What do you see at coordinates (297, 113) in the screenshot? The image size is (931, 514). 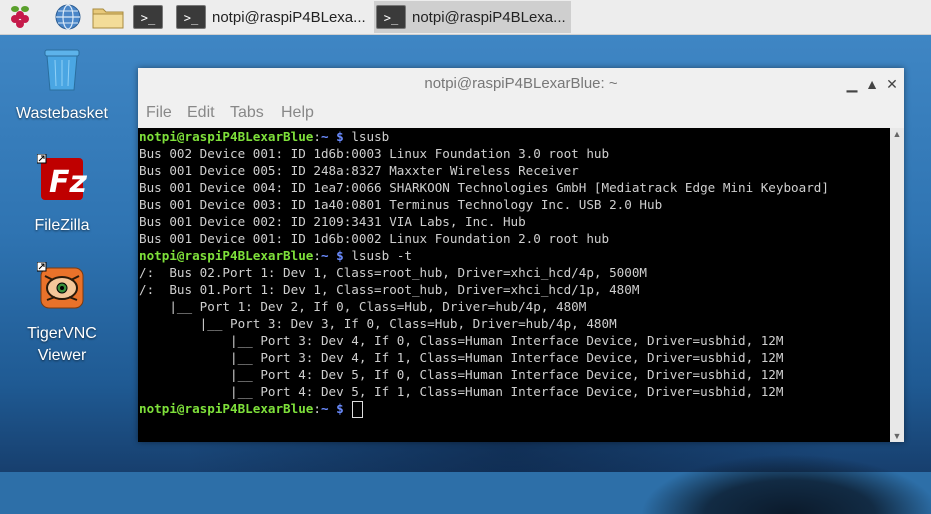 I see `menu-help: Help` at bounding box center [297, 113].